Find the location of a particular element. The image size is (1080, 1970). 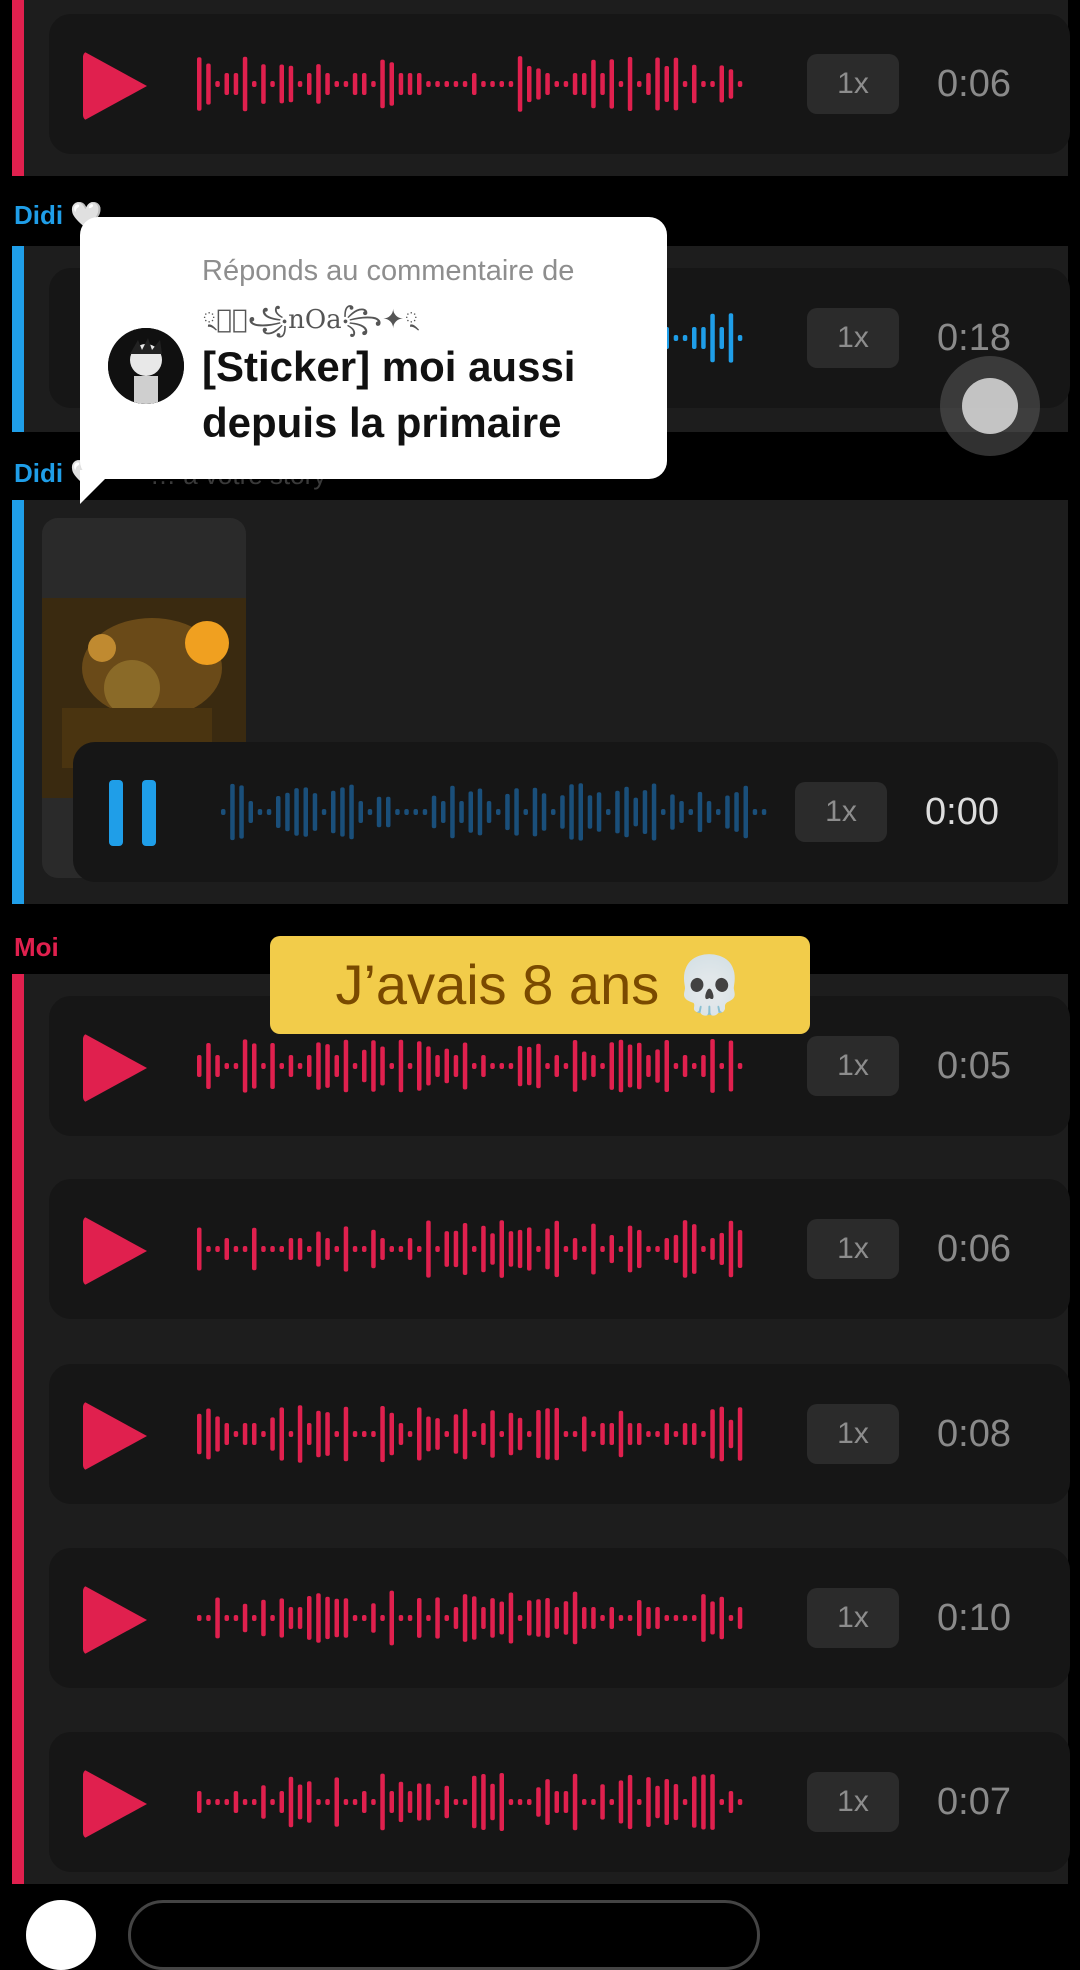

assistive-touch-button is located at coordinates (990, 406).